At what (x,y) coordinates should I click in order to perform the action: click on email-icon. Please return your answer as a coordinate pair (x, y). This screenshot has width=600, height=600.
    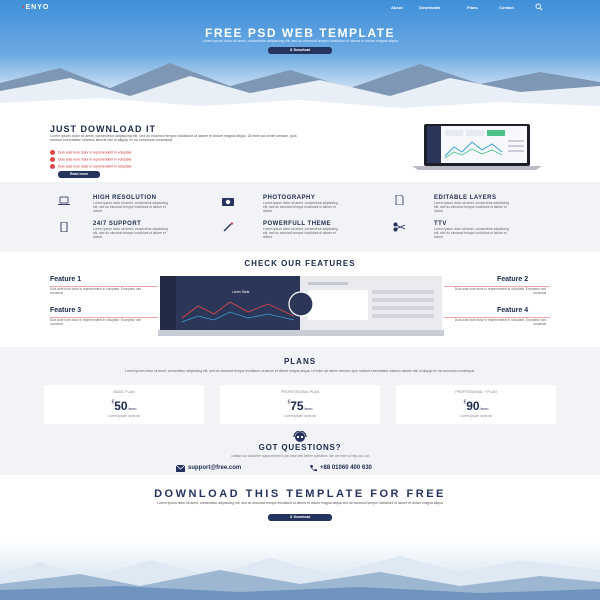
    Looking at the image, I should click on (180, 468).